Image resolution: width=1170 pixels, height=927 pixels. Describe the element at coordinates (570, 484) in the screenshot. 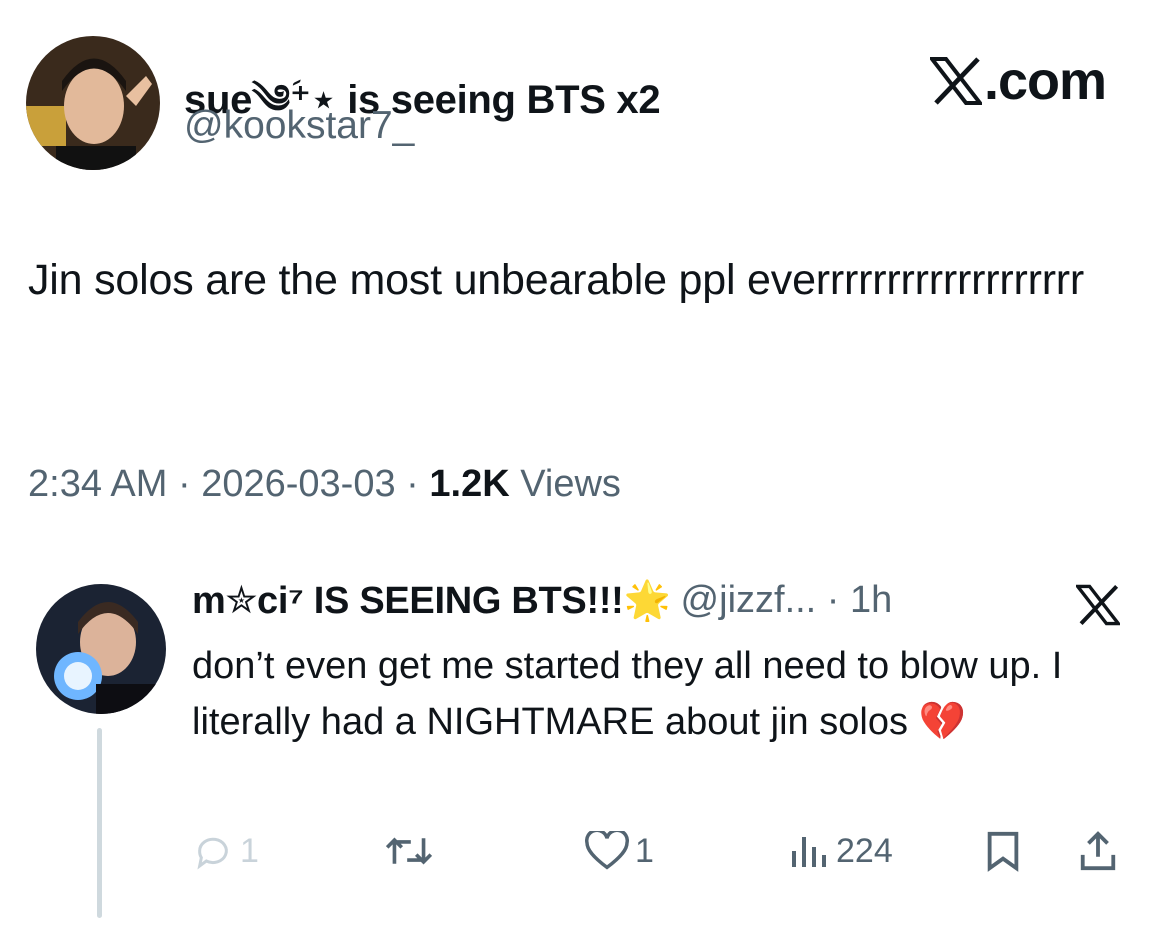

I see `views-label: Views` at that location.